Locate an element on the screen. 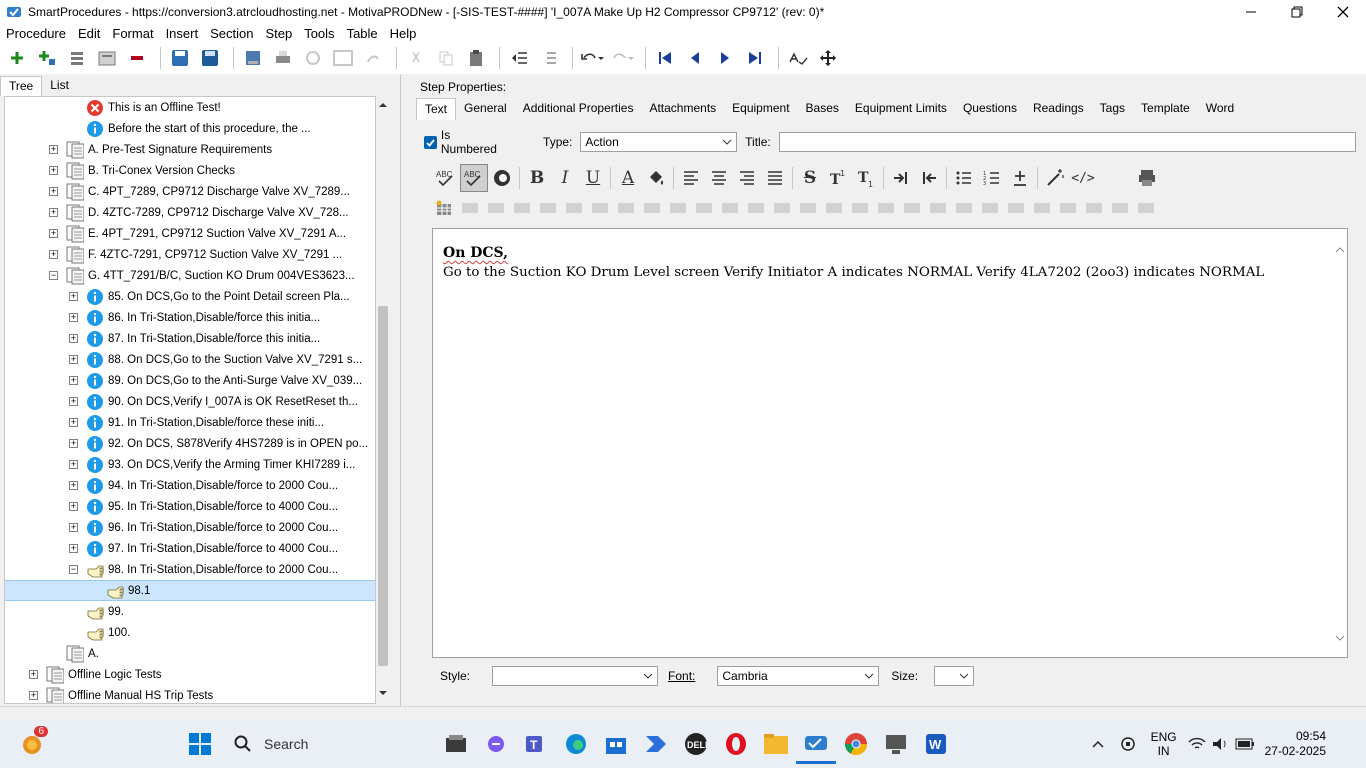  spell-check-icon is located at coordinates (798, 58).